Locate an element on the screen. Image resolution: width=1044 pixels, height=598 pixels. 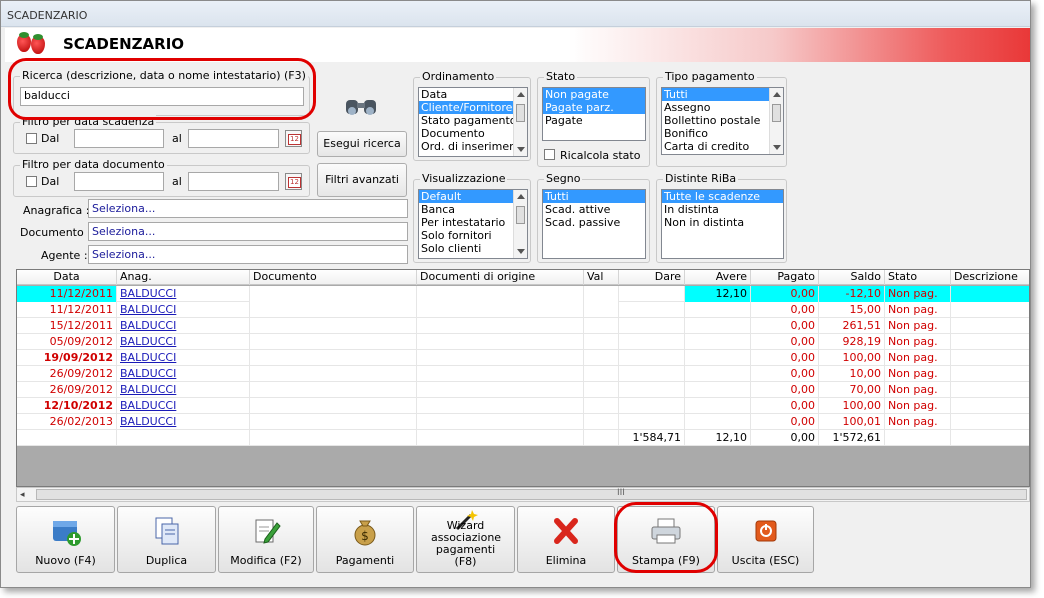
list-item: Default is located at coordinates (473, 196).